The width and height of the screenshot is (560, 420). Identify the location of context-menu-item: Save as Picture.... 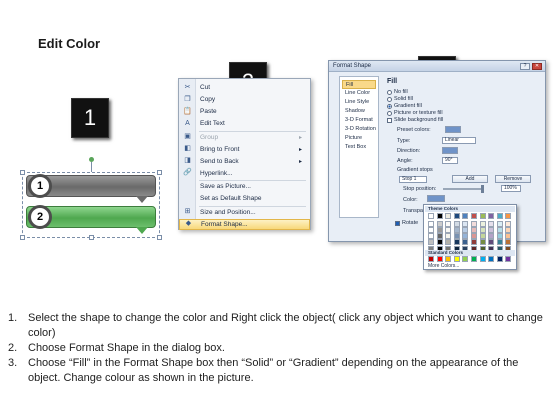
(244, 187).